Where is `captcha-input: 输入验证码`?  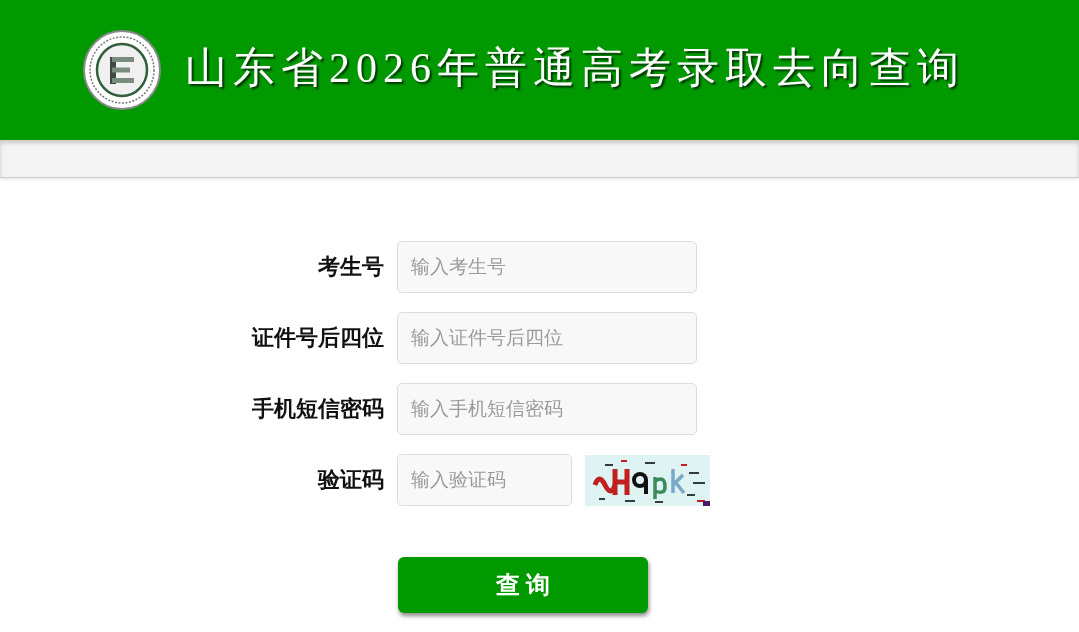
captcha-input: 输入验证码 is located at coordinates (484, 480).